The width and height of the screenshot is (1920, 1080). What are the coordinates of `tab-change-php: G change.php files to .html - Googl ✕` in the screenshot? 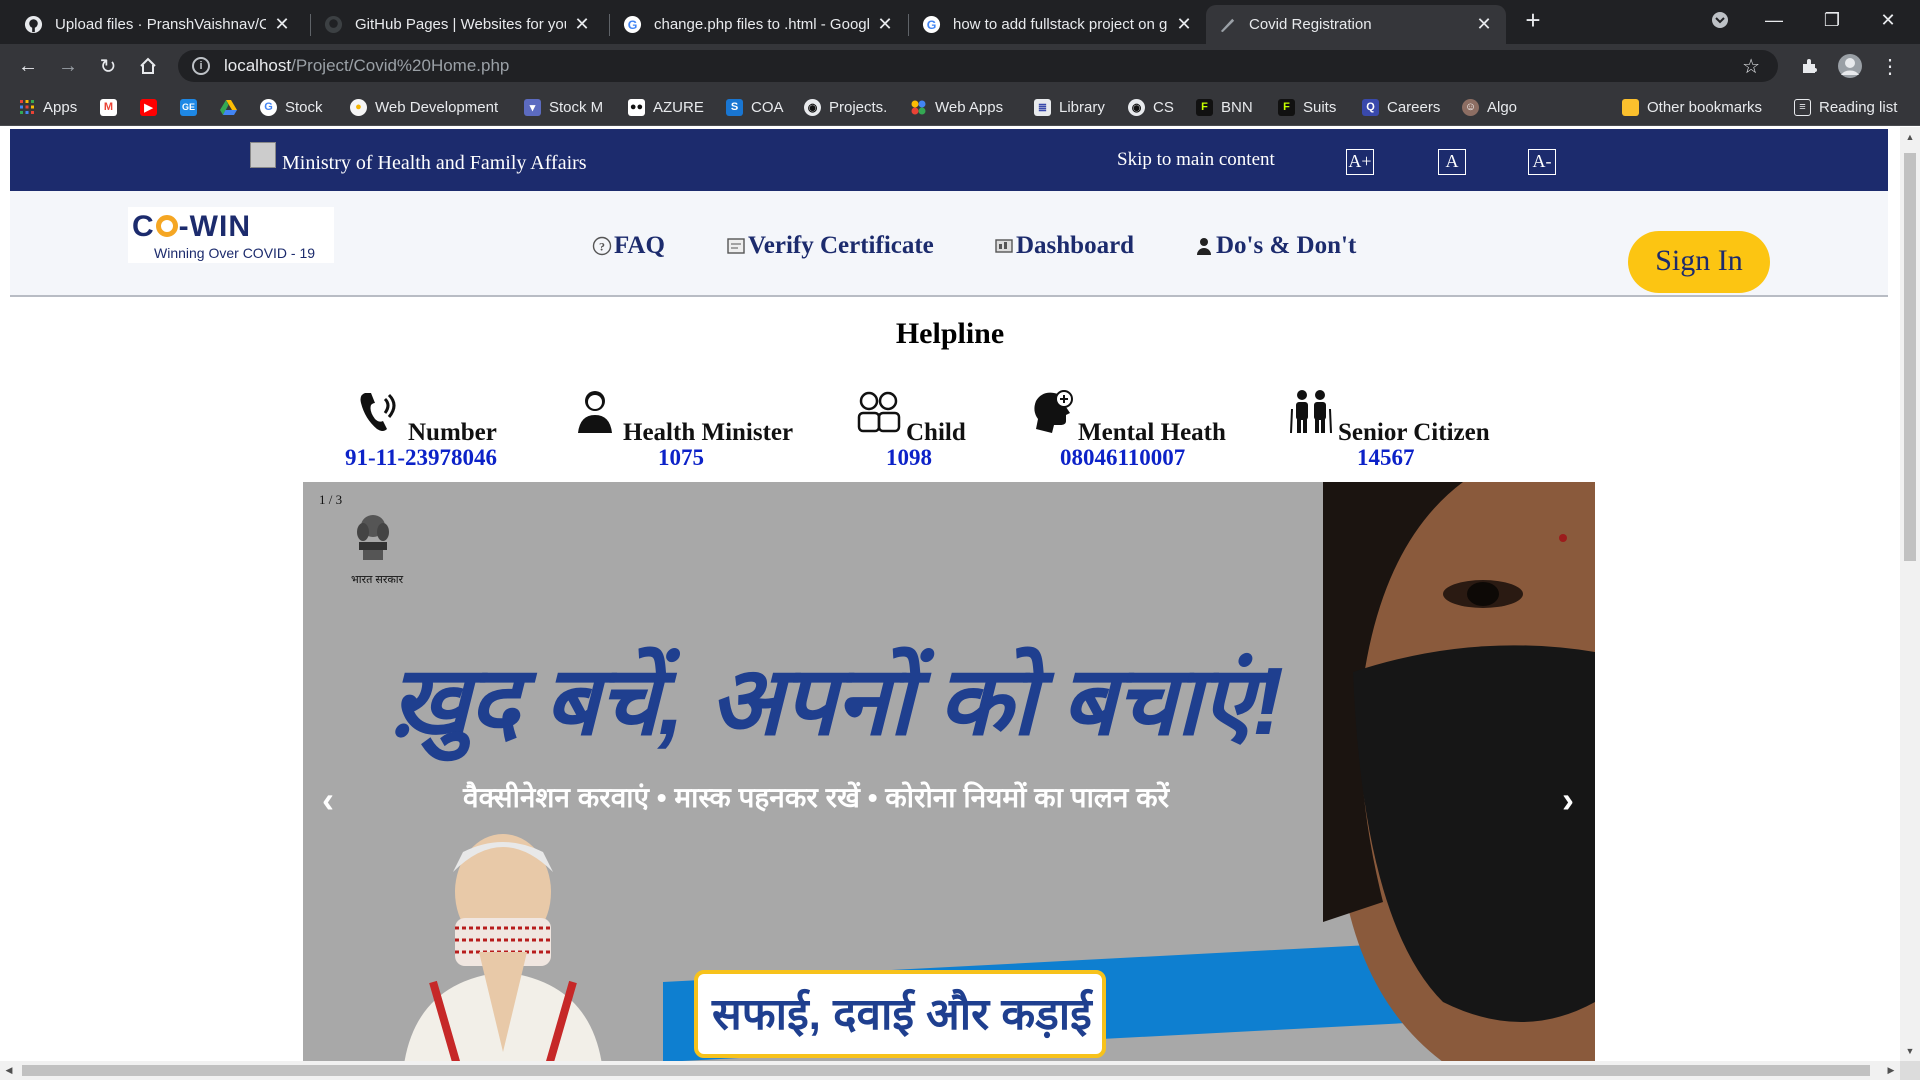 It's located at (759, 24).